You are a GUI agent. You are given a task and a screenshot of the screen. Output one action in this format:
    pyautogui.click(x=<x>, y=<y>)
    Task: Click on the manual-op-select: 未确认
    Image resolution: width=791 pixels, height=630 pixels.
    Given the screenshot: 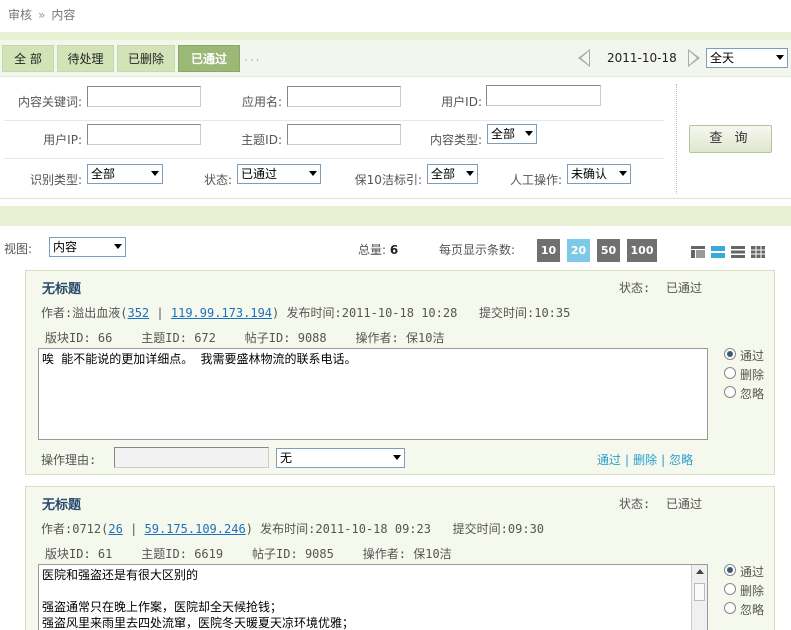 What is the action you would take?
    pyautogui.click(x=599, y=174)
    